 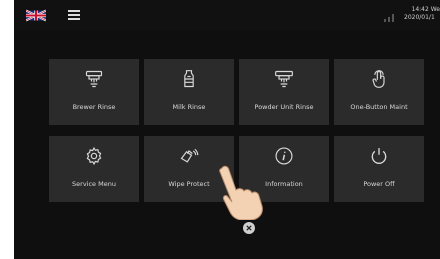 What do you see at coordinates (189, 184) in the screenshot?
I see `tile-label: Wipe Protect` at bounding box center [189, 184].